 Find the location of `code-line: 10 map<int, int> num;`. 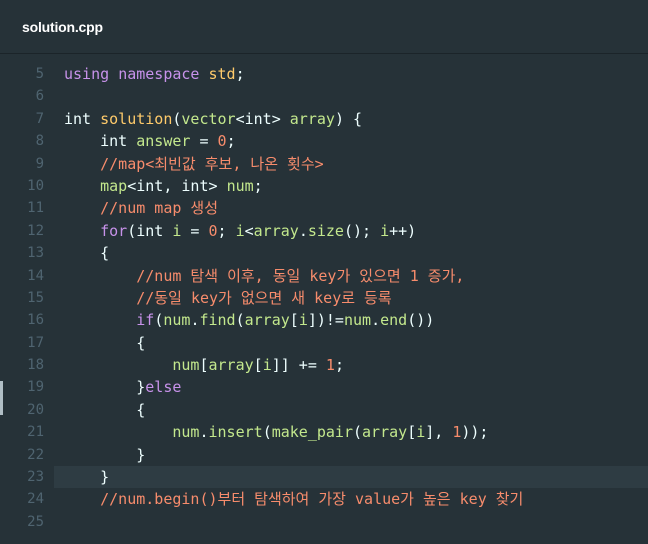

code-line: 10 map<int, int> num; is located at coordinates (324, 186).